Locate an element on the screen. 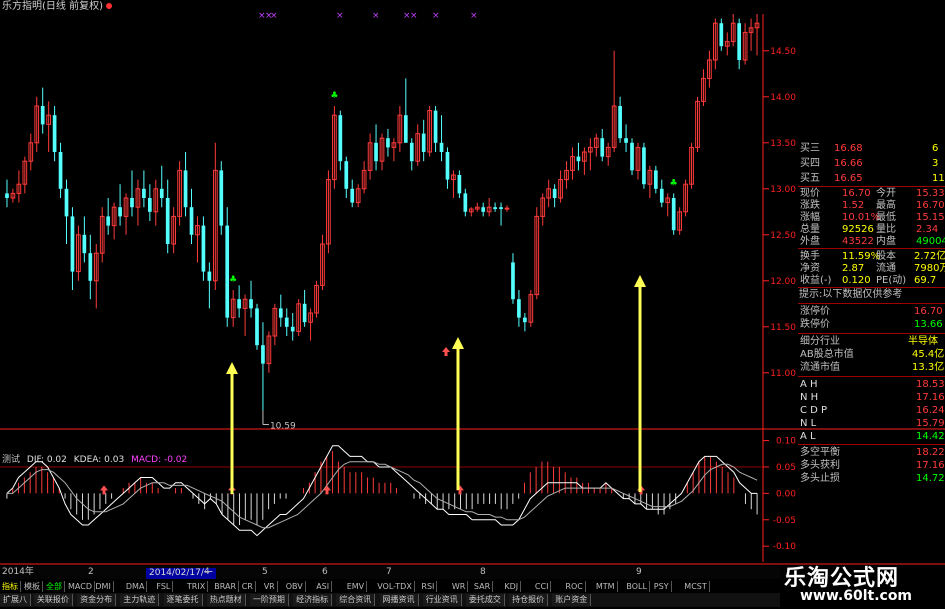 The image size is (945, 609). function-tab: 网播资讯 is located at coordinates (399, 600).